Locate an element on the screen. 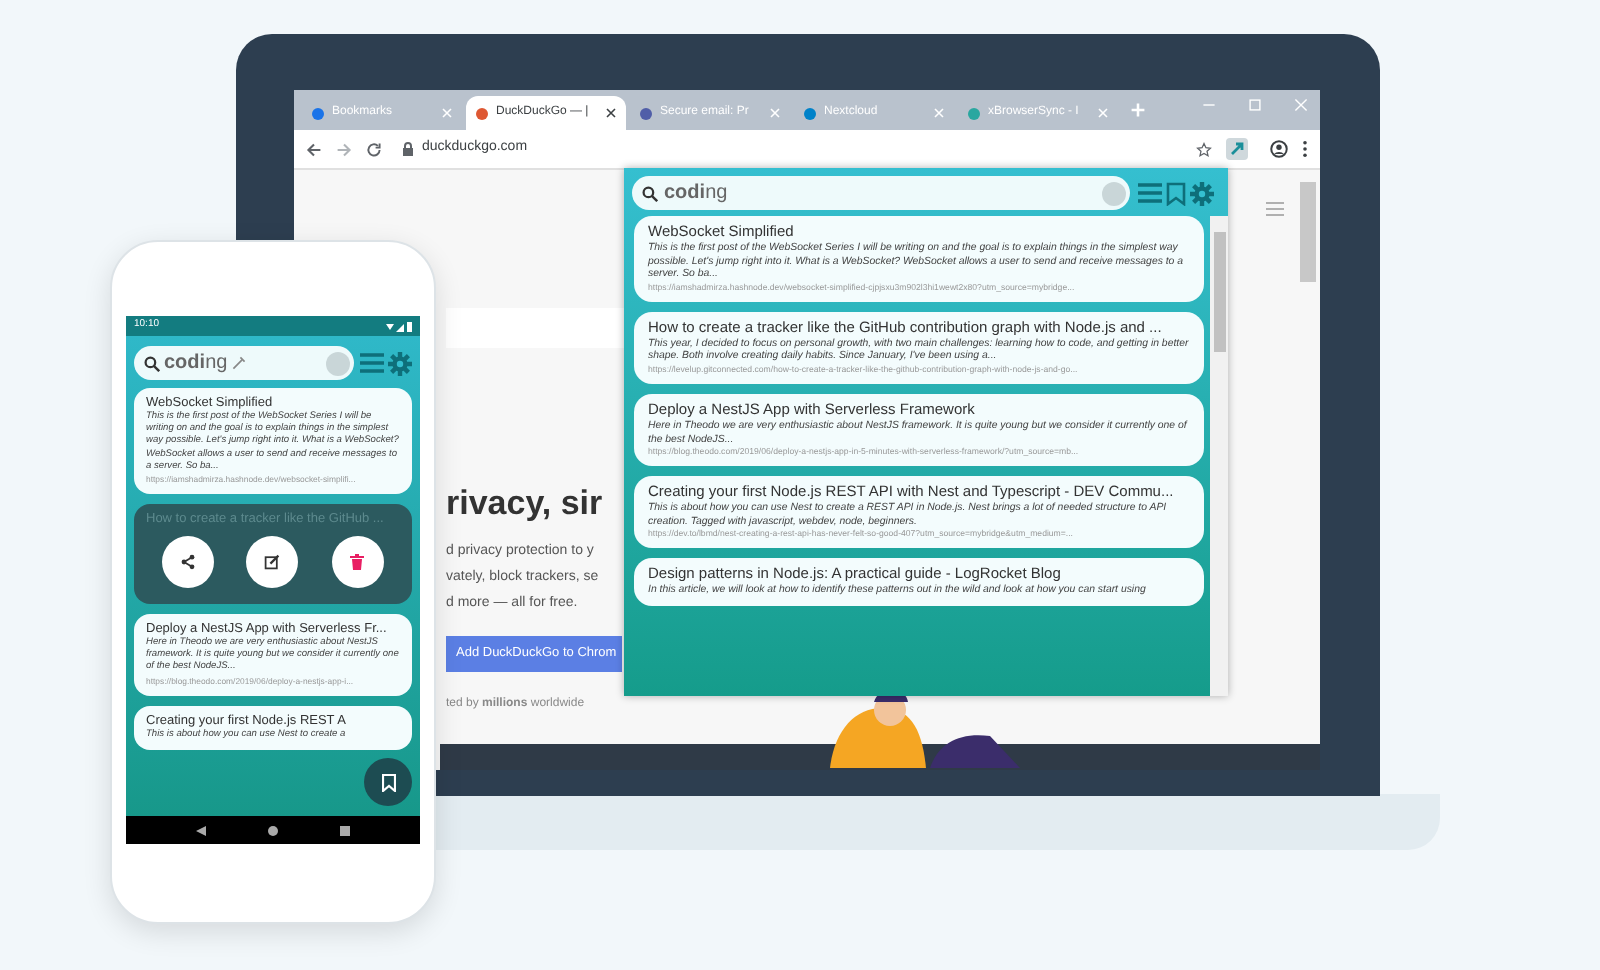  page-heading: rivacy, sir is located at coordinates (524, 504).